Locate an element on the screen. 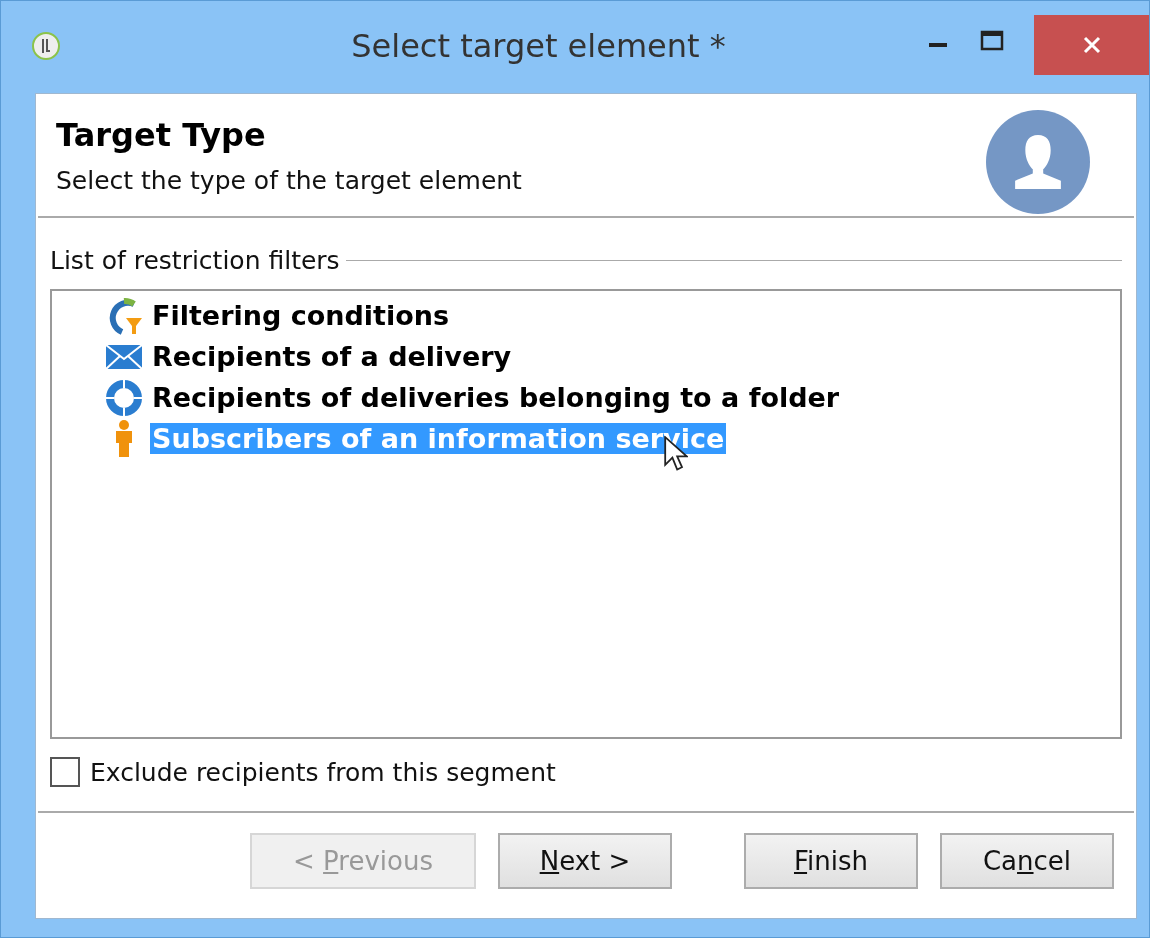  avatar-icon is located at coordinates (1038, 162).